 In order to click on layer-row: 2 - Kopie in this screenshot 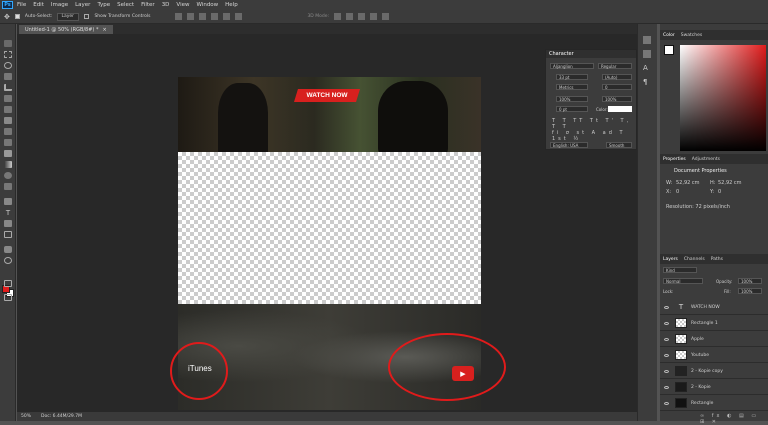, I will do `click(714, 387)`.